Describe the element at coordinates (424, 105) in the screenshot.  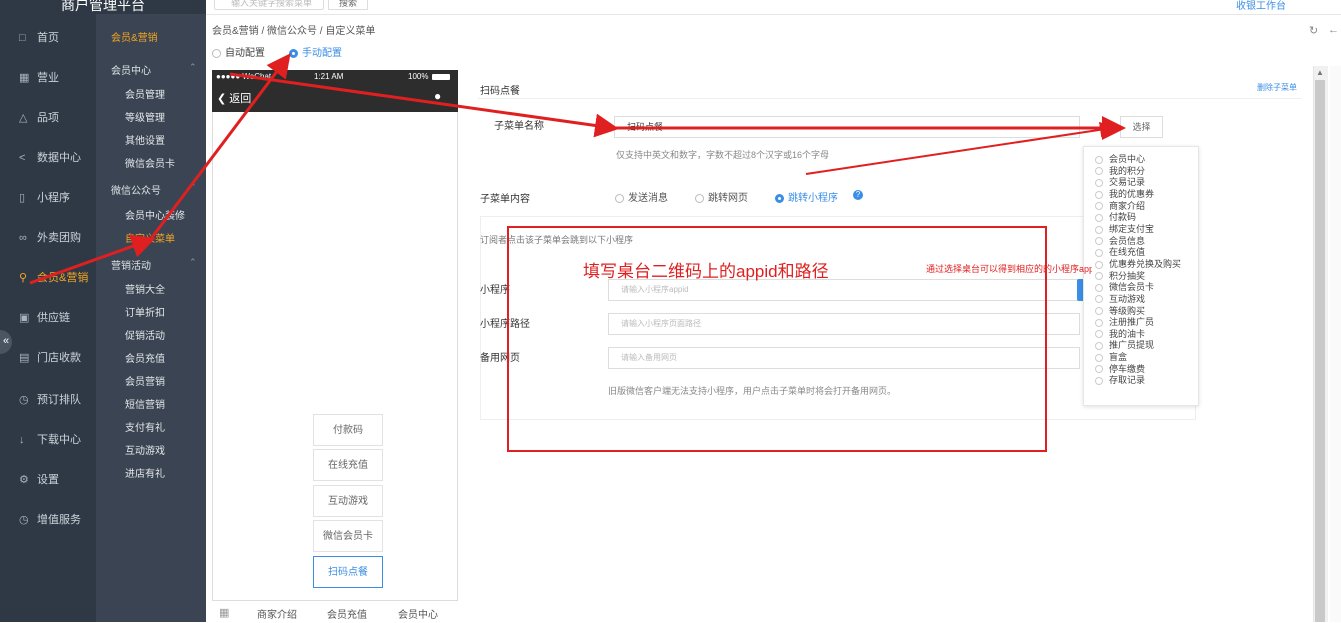
I see `arrow-to-editor` at that location.